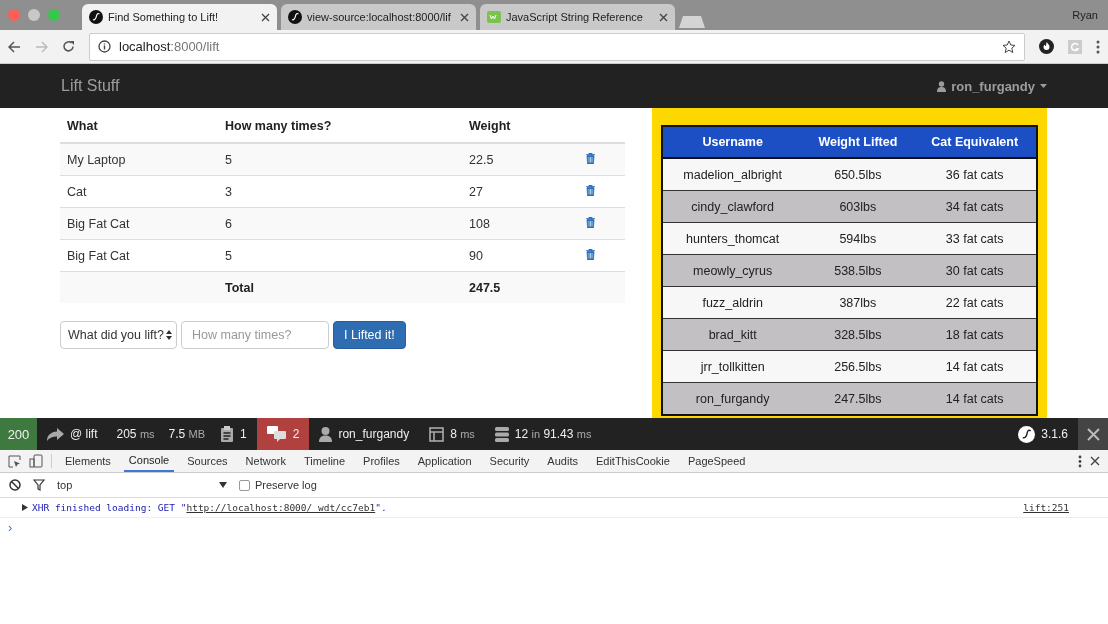 This screenshot has width=1108, height=624. What do you see at coordinates (858, 334) in the screenshot?
I see `table-cell: 328.5lbs` at bounding box center [858, 334].